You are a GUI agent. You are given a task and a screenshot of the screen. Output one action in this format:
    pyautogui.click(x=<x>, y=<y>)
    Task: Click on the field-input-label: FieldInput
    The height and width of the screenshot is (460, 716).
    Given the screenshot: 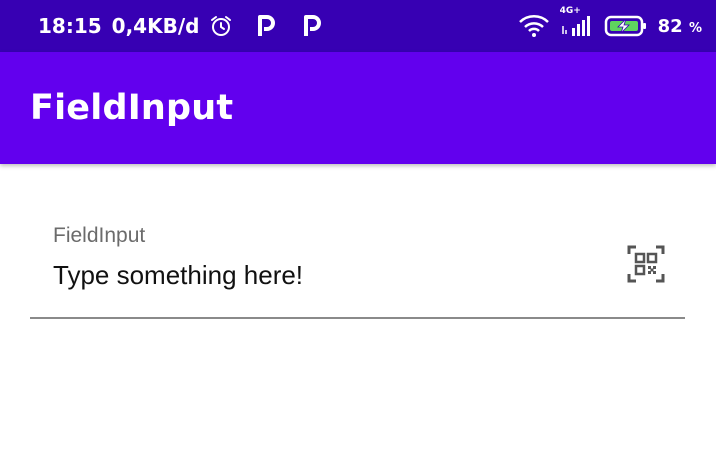 What is the action you would take?
    pyautogui.click(x=99, y=235)
    